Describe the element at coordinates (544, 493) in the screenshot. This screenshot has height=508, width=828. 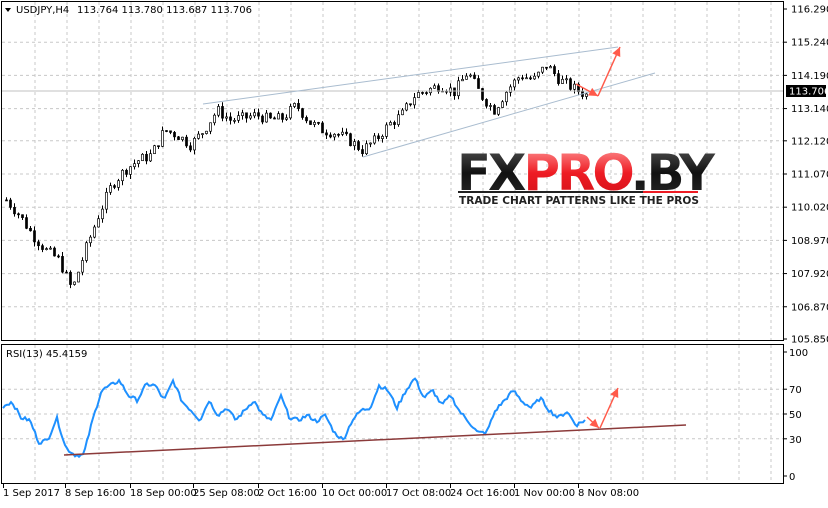
I see `x-tick-label: 1 Nov 00:00` at that location.